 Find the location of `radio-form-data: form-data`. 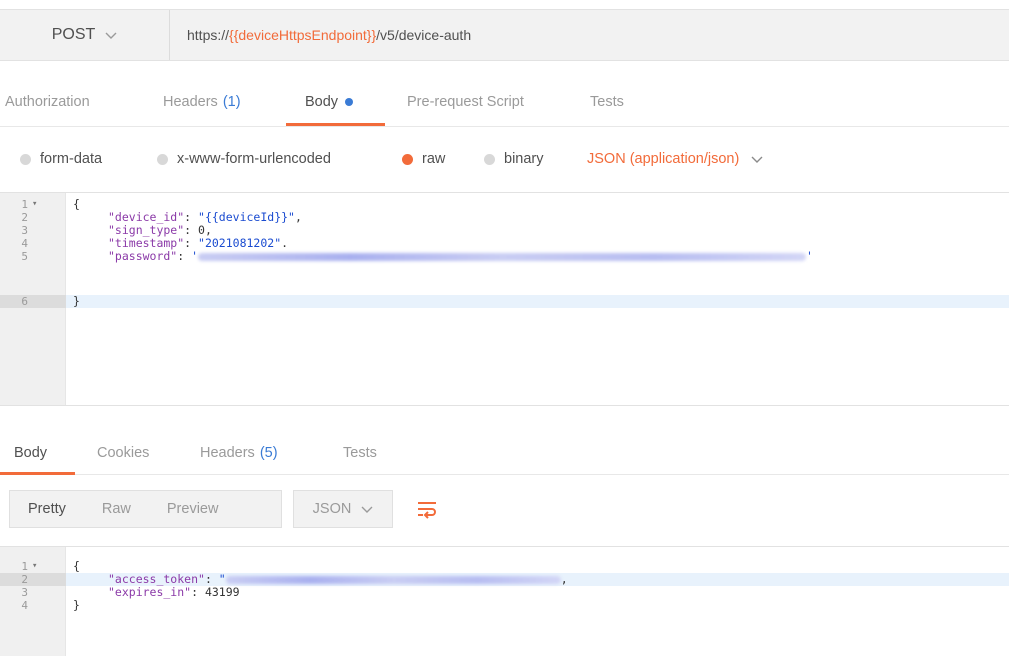

radio-form-data: form-data is located at coordinates (61, 159).